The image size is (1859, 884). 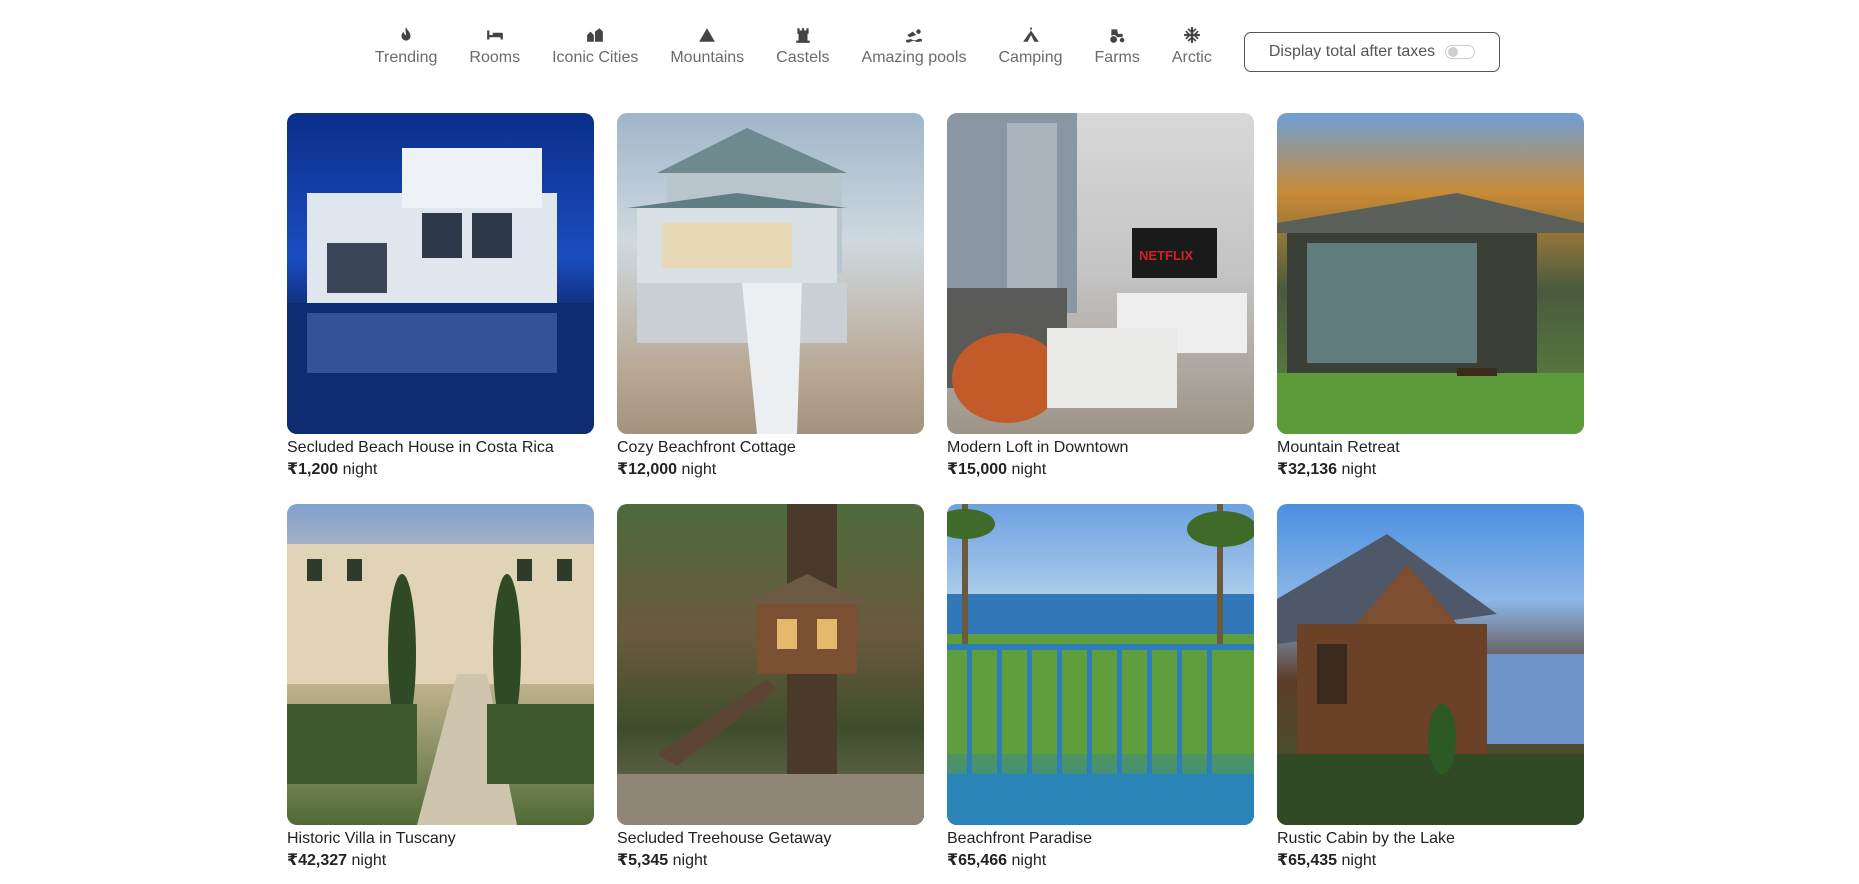 What do you see at coordinates (707, 35) in the screenshot?
I see `mountain-icon` at bounding box center [707, 35].